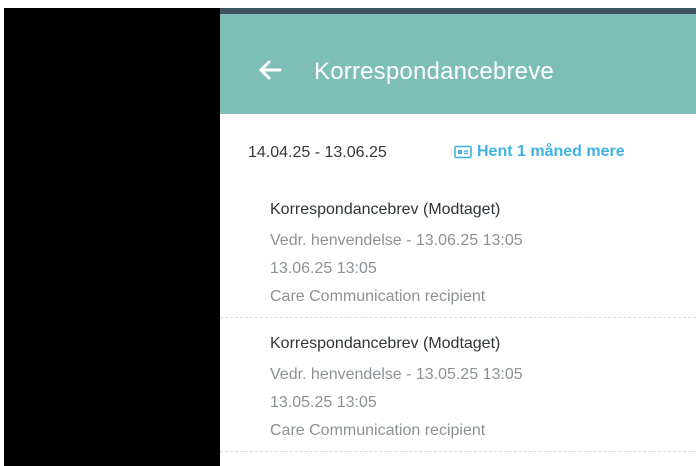  I want to click on load-more-label: Hent 1 måned mere, so click(551, 151).